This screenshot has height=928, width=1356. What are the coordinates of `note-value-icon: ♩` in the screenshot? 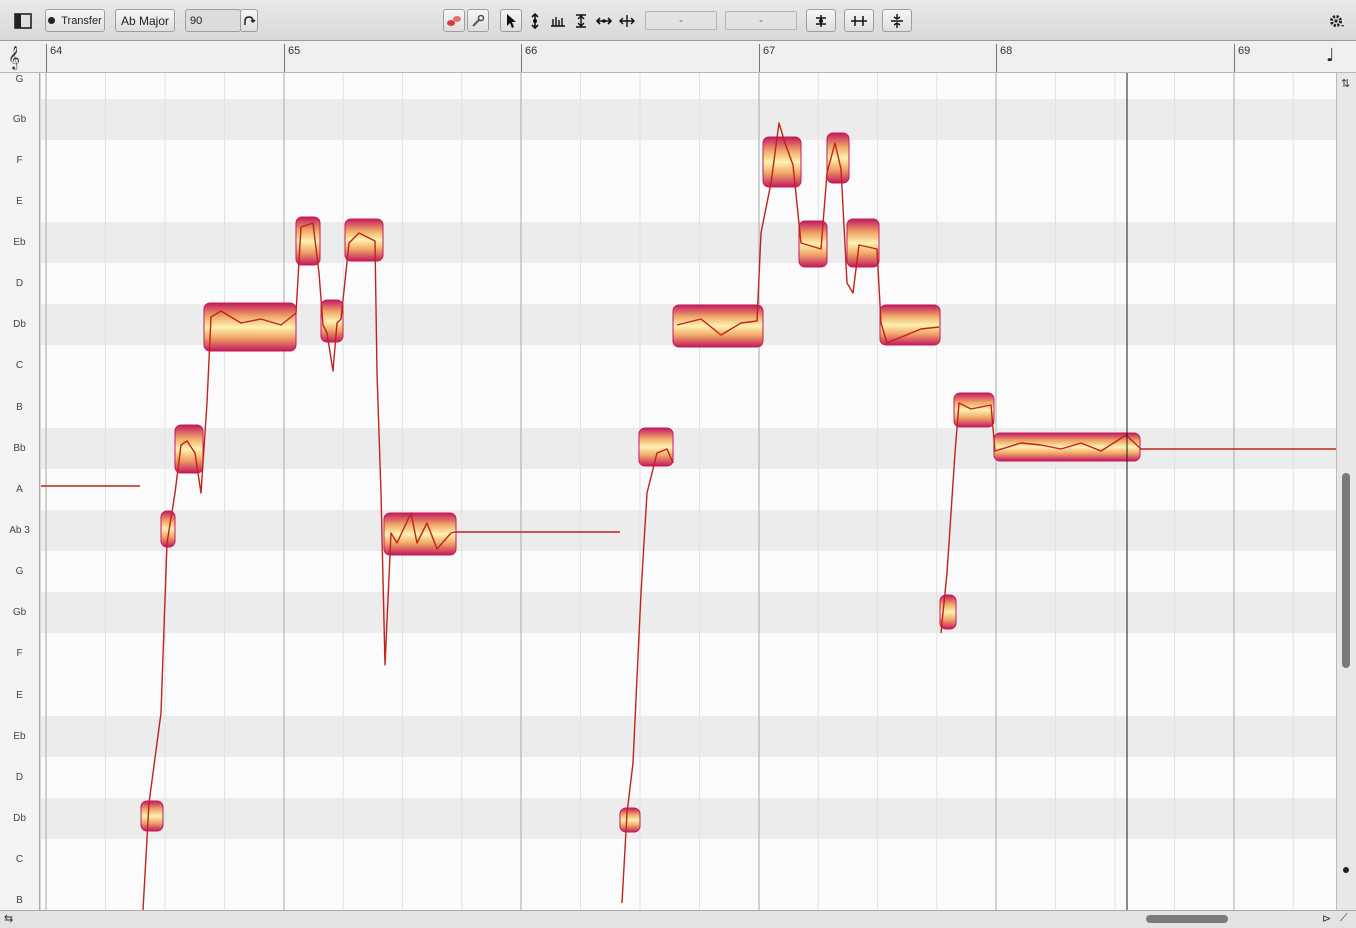 It's located at (1338, 57).